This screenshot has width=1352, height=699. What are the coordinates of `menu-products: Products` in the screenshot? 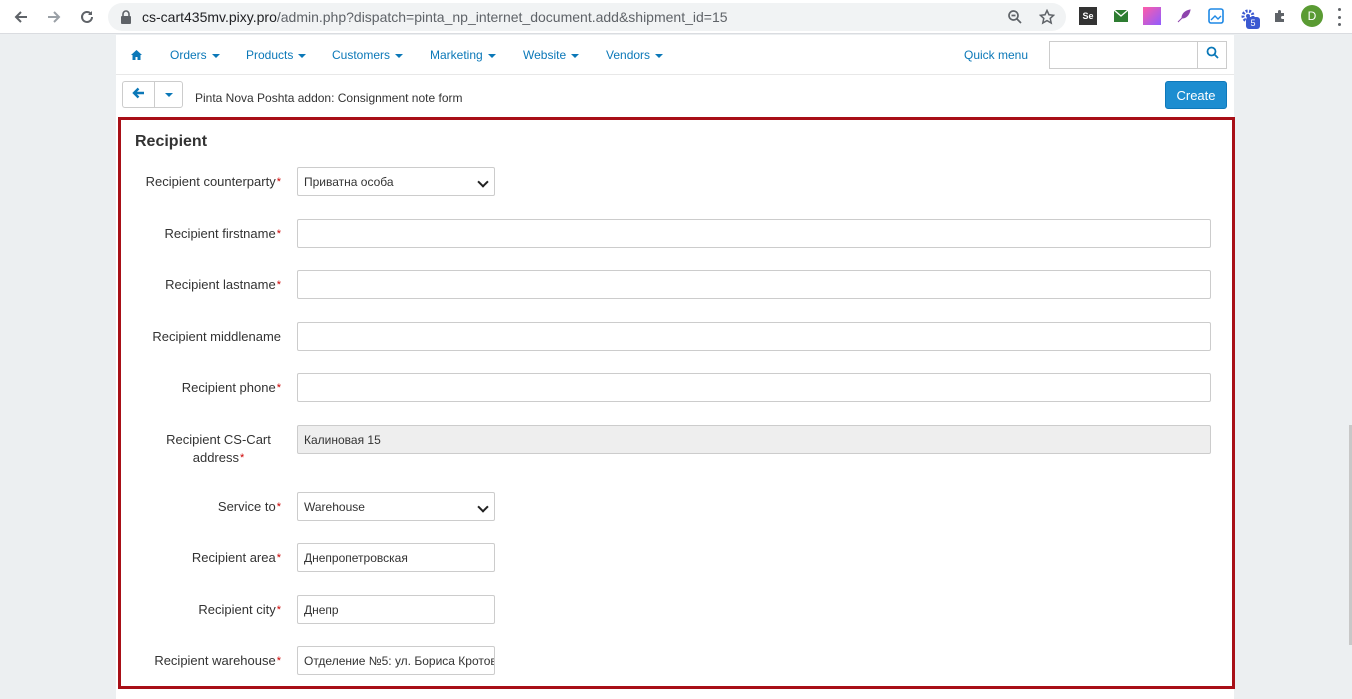 It's located at (276, 55).